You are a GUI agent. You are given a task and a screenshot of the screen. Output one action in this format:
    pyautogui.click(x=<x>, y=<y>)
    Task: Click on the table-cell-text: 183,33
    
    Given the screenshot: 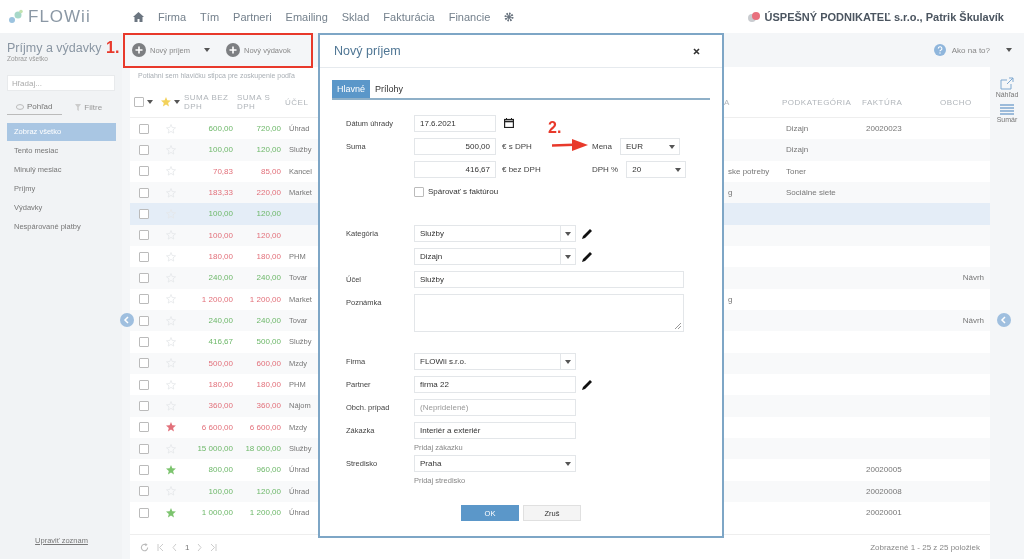 What is the action you would take?
    pyautogui.click(x=220, y=193)
    